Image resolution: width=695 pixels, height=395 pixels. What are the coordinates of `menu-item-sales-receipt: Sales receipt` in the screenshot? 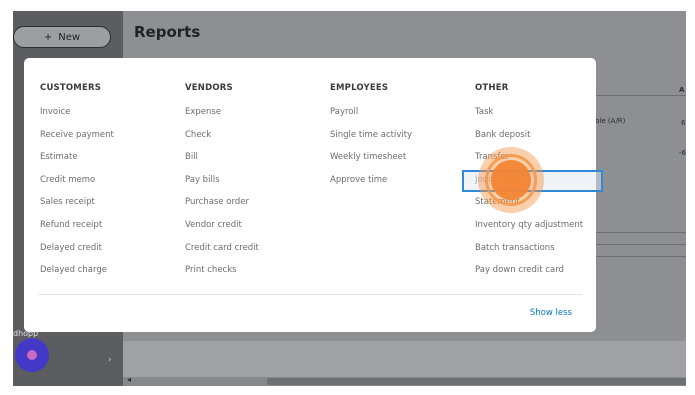 It's located at (77, 208).